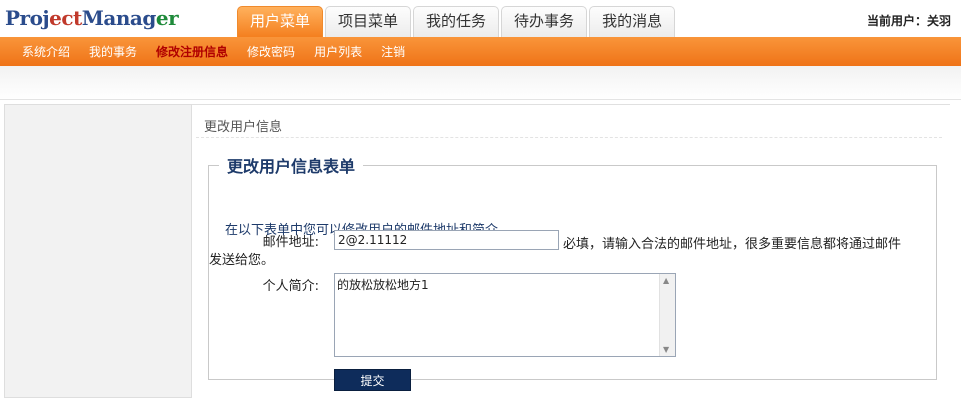 The height and width of the screenshot is (398, 961). Describe the element at coordinates (271, 51) in the screenshot. I see `subnav-item-change-password: 修改密码` at that location.